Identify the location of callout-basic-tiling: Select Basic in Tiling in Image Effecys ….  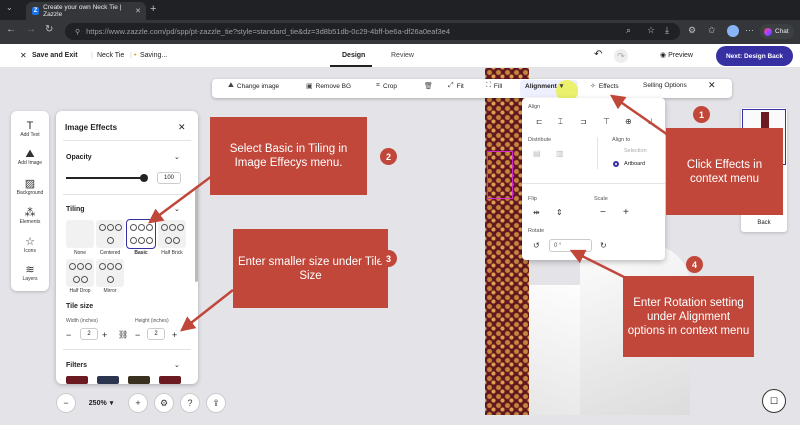
(288, 156).